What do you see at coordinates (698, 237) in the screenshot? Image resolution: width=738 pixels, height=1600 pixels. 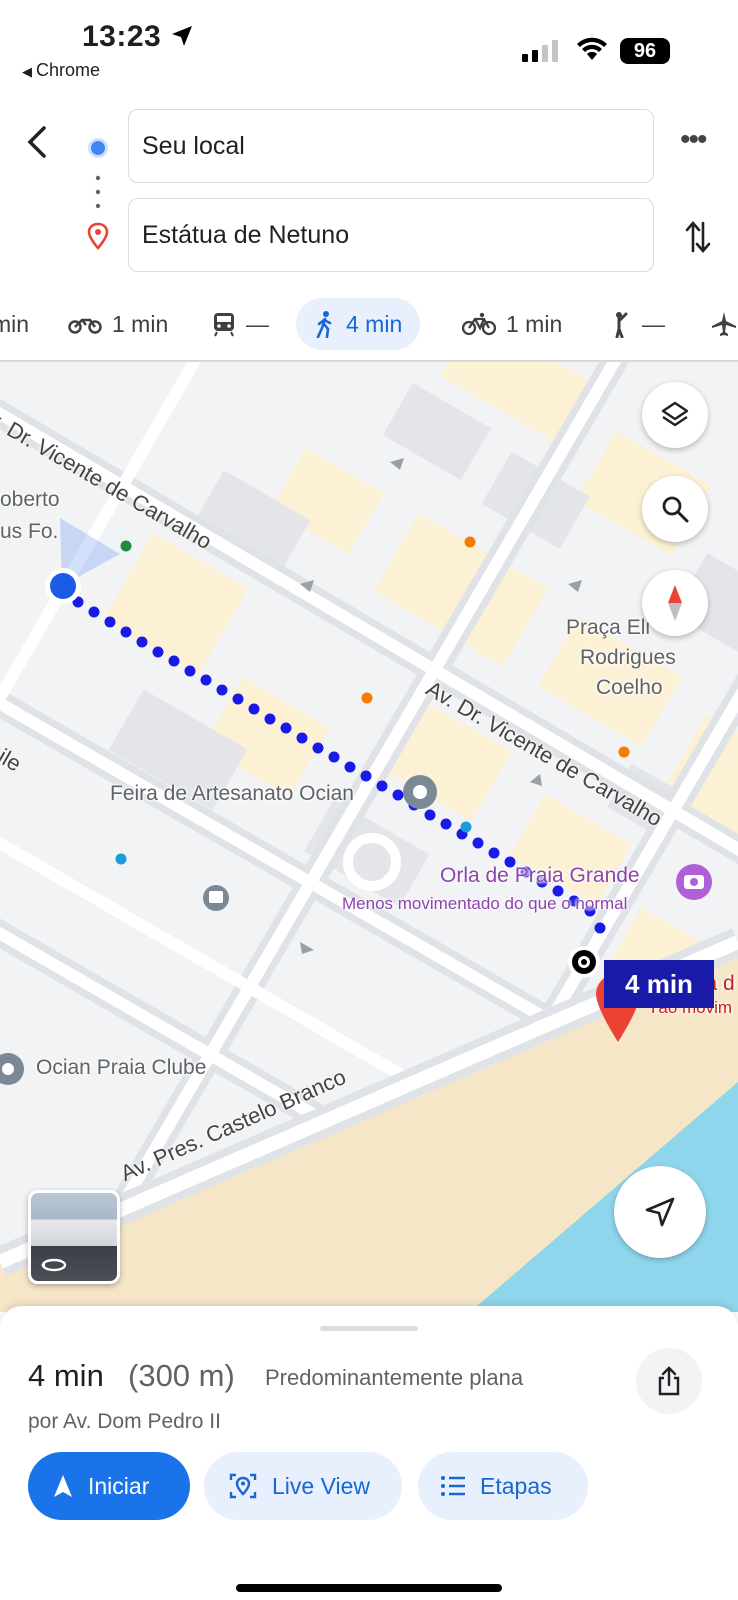 I see `swap-route-icon` at bounding box center [698, 237].